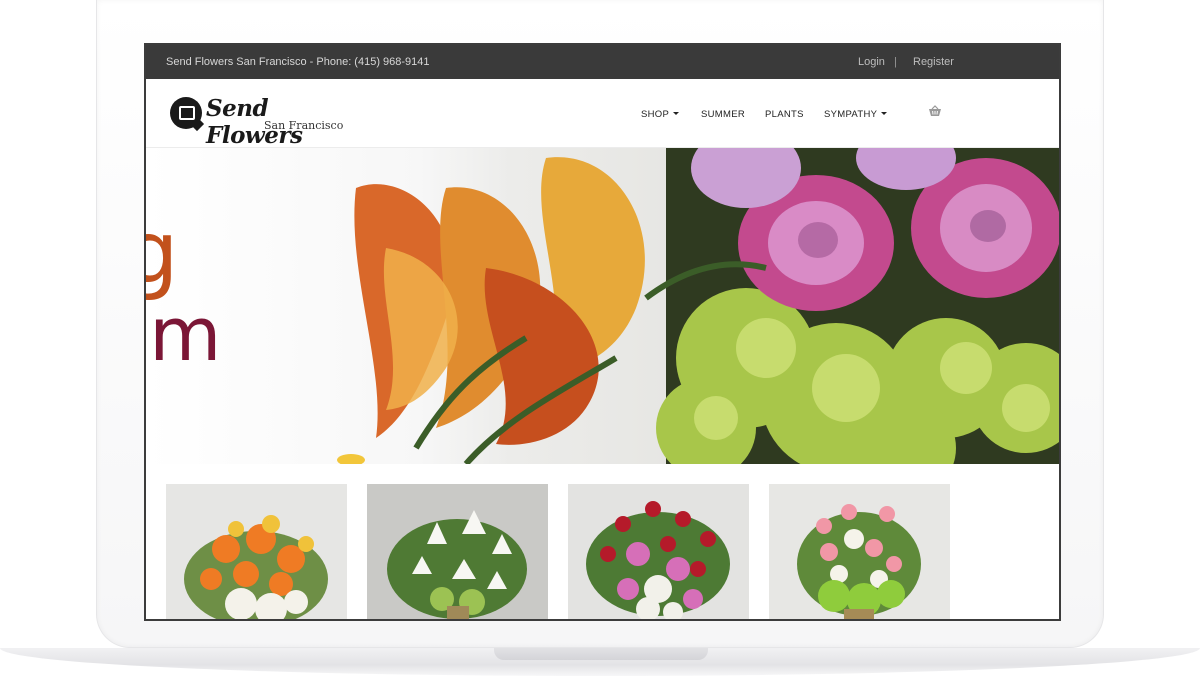 The width and height of the screenshot is (1200, 676). What do you see at coordinates (260, 122) in the screenshot?
I see `site-logo: Send Flowers San Francisco` at bounding box center [260, 122].